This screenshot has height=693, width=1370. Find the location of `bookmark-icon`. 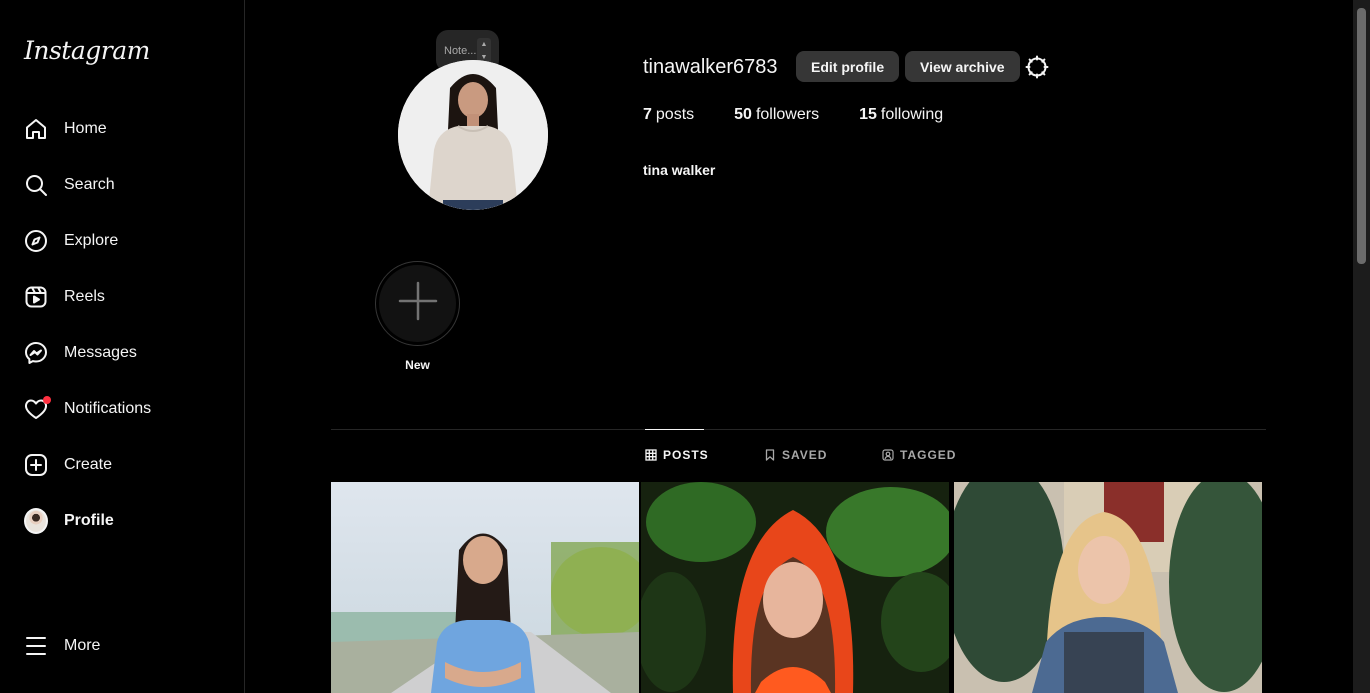

bookmark-icon is located at coordinates (770, 455).